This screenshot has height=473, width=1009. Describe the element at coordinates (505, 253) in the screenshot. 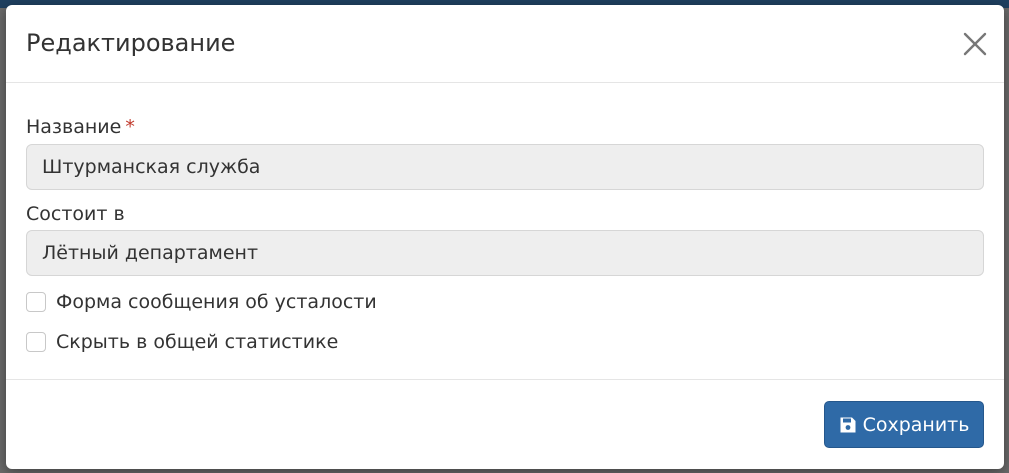

I see `parent-input` at that location.